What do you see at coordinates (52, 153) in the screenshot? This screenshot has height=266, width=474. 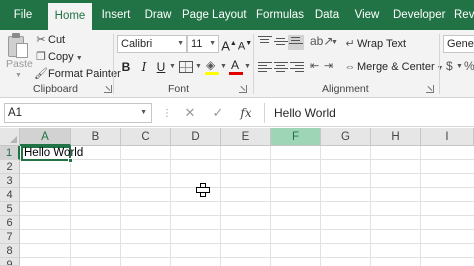 I see `cell-a1: Hello World` at bounding box center [52, 153].